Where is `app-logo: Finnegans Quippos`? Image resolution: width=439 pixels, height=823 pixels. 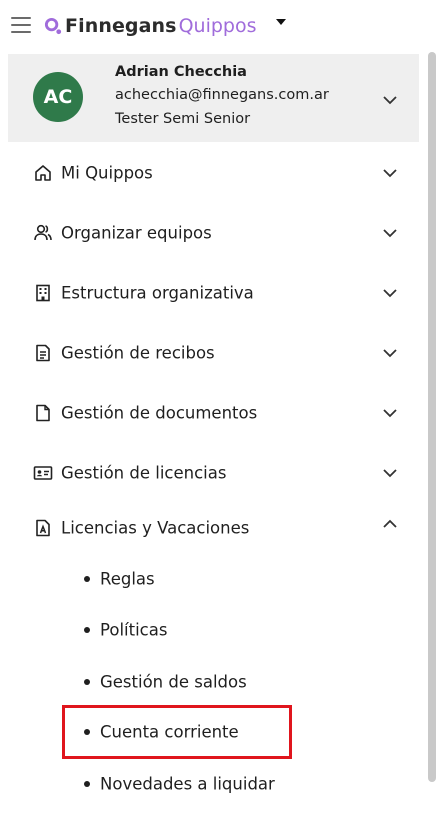 app-logo: Finnegans Quippos is located at coordinates (150, 26).